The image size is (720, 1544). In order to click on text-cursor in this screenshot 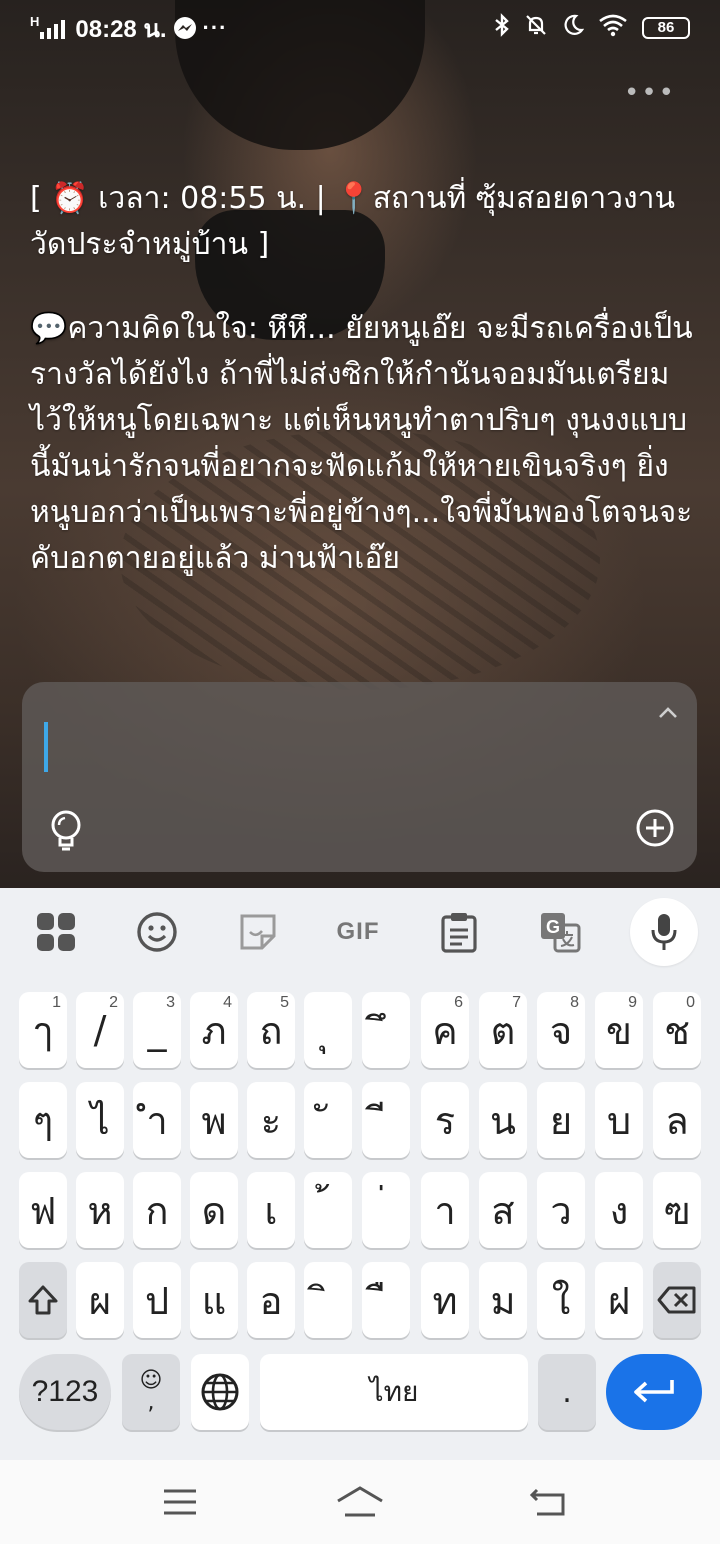, I will do `click(46, 747)`.